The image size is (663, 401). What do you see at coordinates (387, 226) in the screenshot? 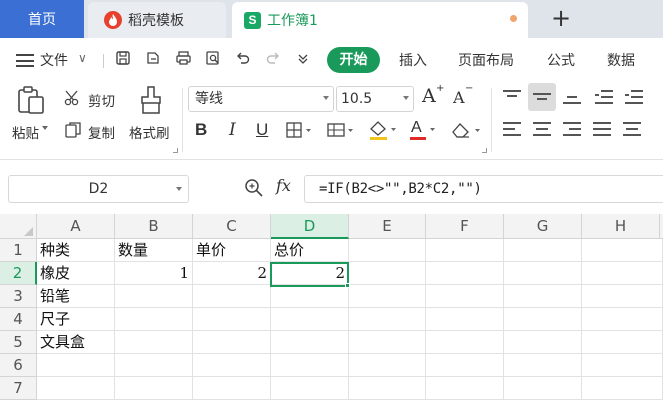
I see `column-header-e: E` at bounding box center [387, 226].